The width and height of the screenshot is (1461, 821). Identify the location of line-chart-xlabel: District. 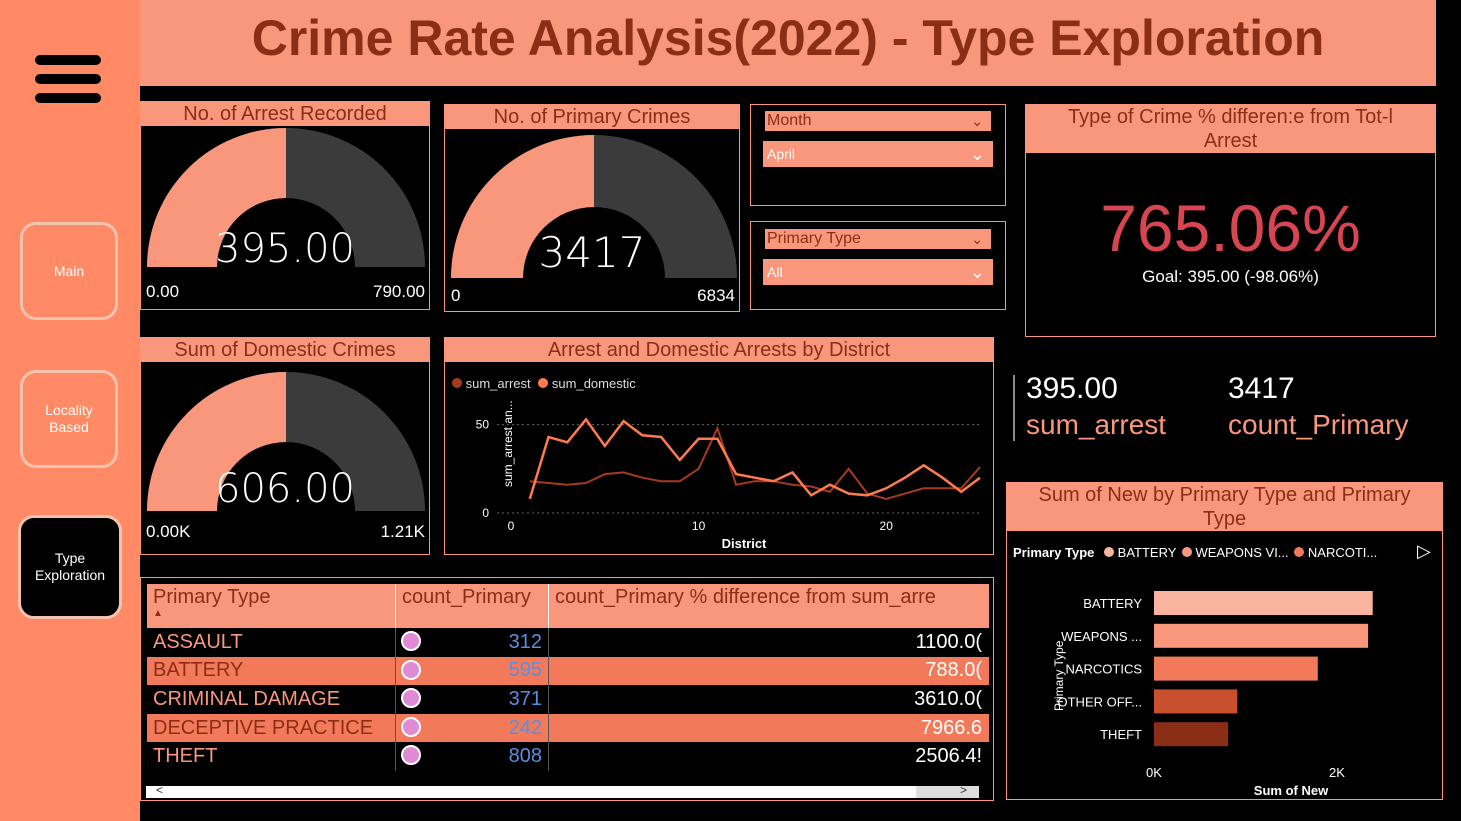
(744, 543).